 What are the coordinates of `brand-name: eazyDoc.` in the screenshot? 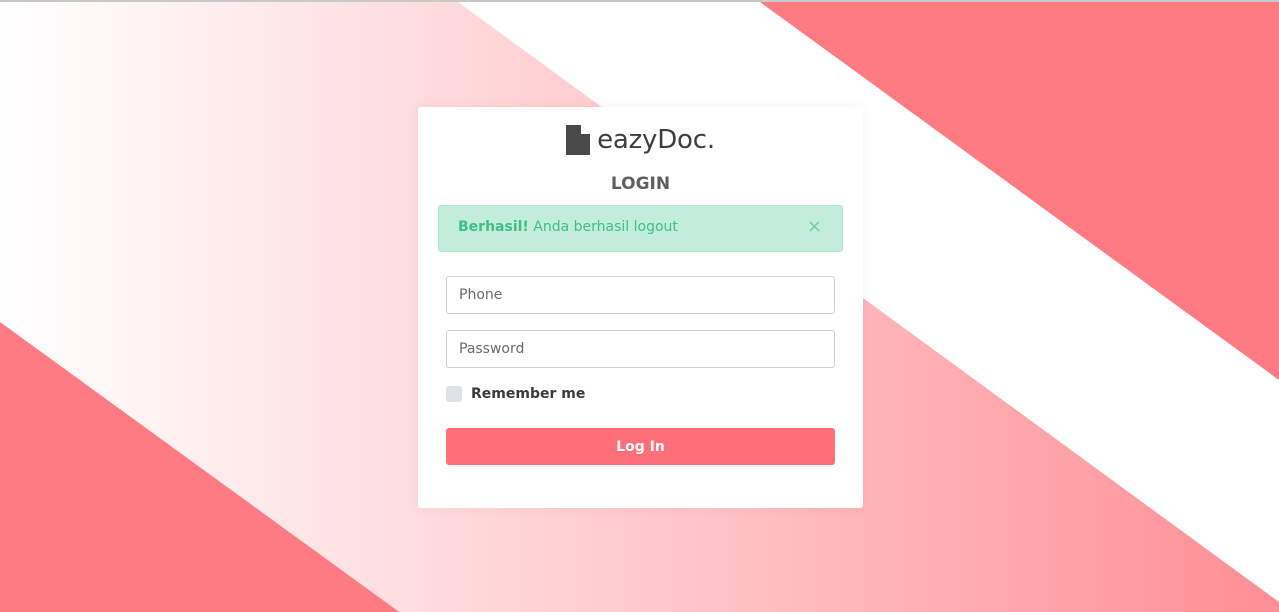 It's located at (656, 140).